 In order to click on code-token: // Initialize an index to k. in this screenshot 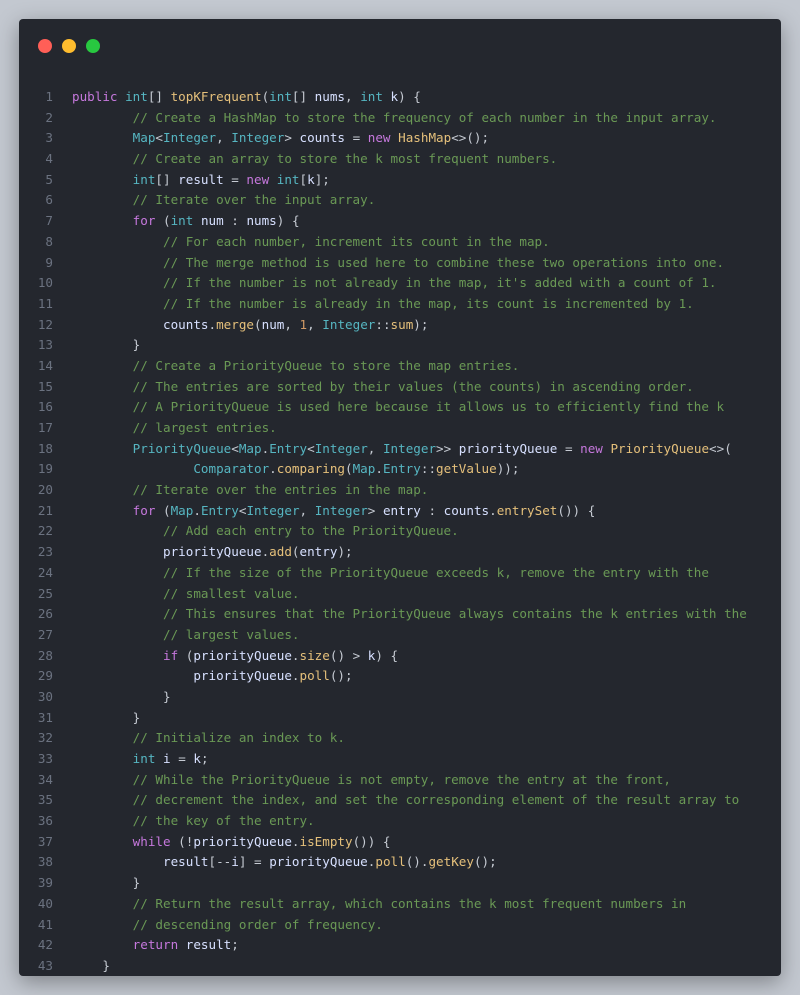, I will do `click(238, 738)`.